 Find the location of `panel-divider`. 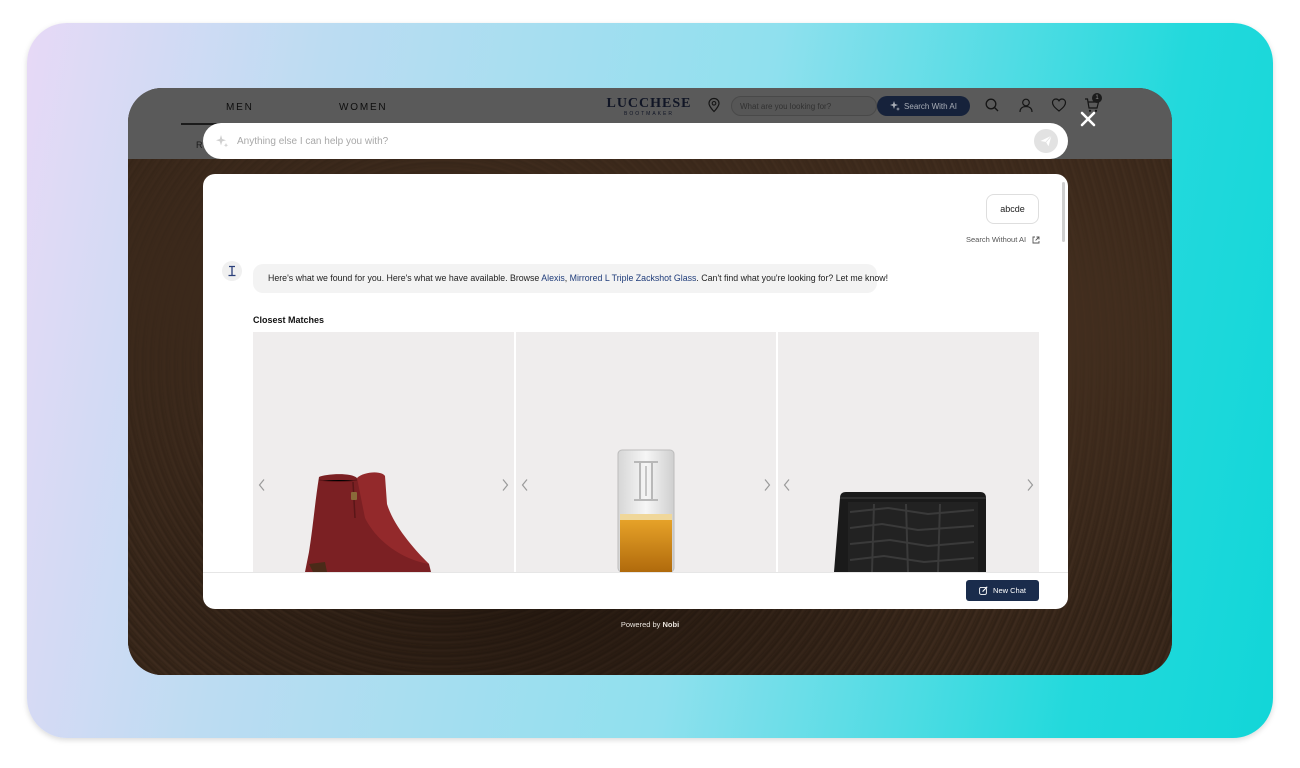

panel-divider is located at coordinates (635, 572).